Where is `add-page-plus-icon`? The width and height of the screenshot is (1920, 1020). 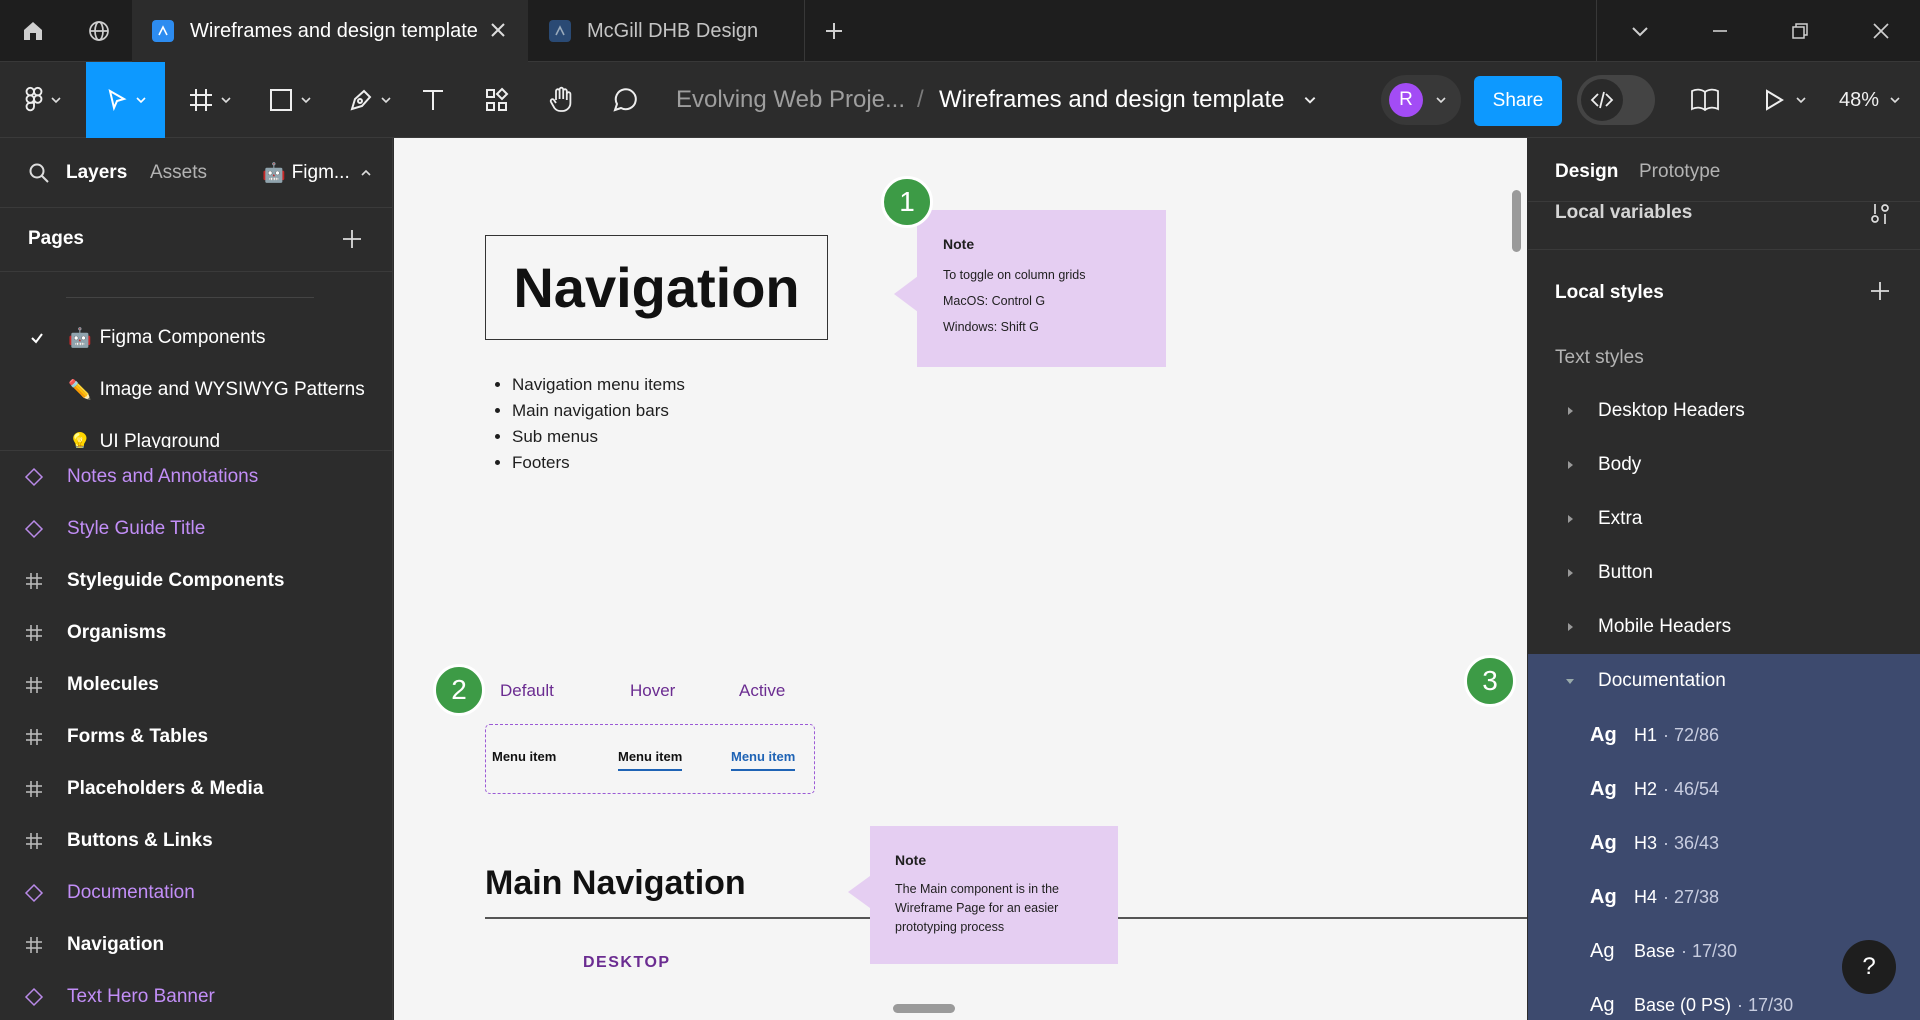
add-page-plus-icon is located at coordinates (352, 239).